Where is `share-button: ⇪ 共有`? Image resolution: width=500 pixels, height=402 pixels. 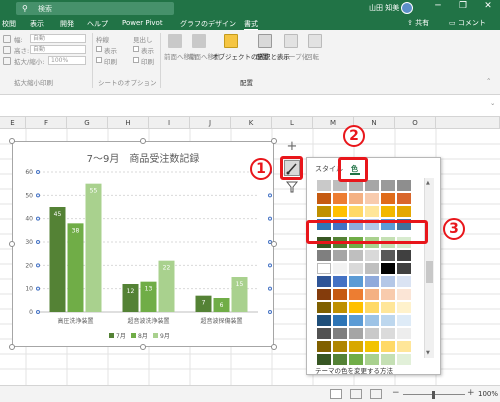
share-button: ⇪ 共有 is located at coordinates (418, 23).